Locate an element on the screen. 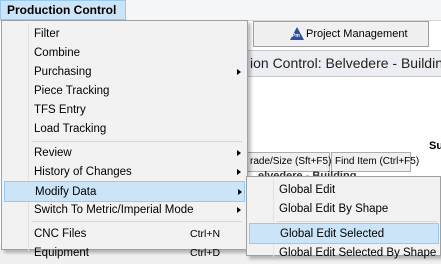 The height and width of the screenshot is (264, 441). submenu-item-global-edit-by-shape: Global Edit By Shape is located at coordinates (344, 209).